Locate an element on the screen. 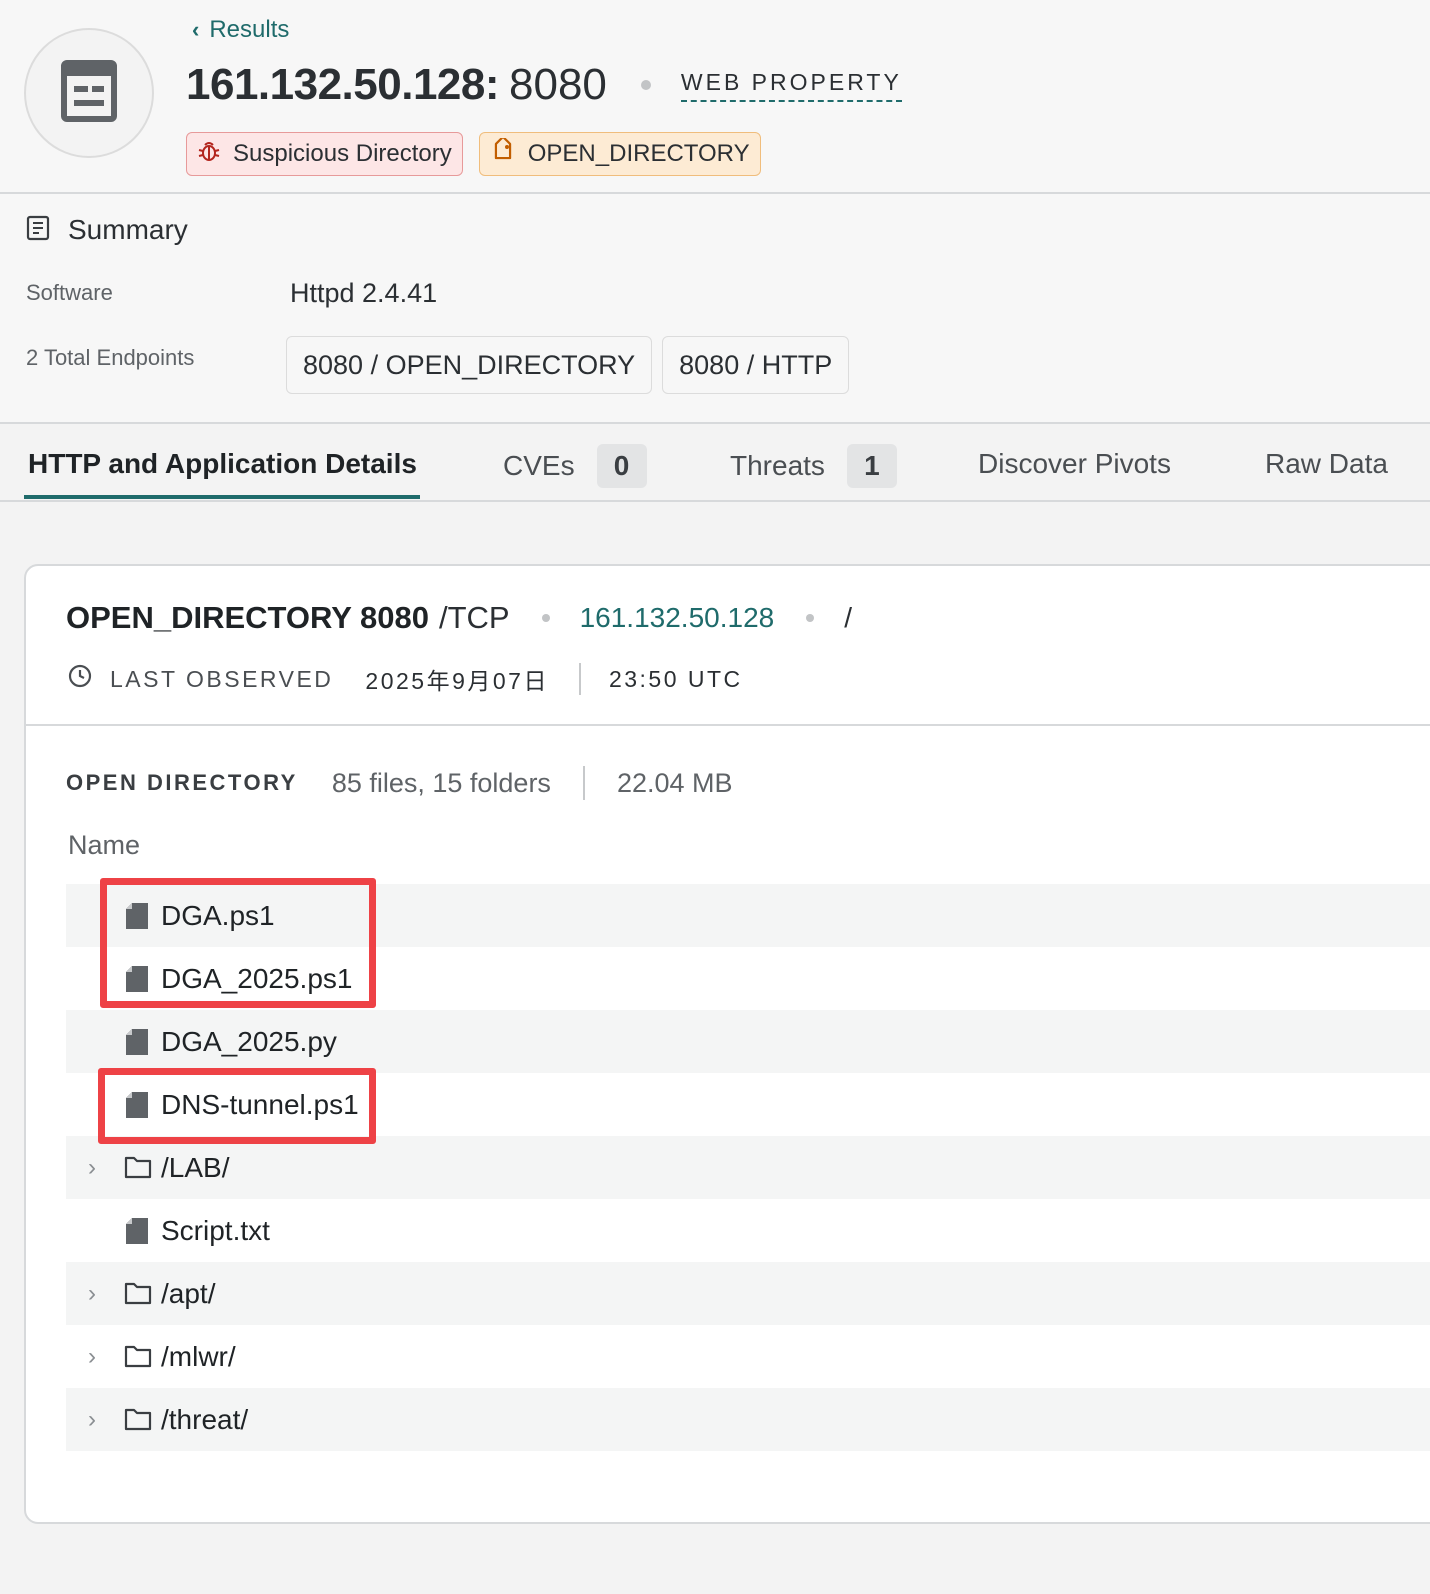 This screenshot has height=1594, width=1430. file-row: DGA.ps1 is located at coordinates (748, 915).